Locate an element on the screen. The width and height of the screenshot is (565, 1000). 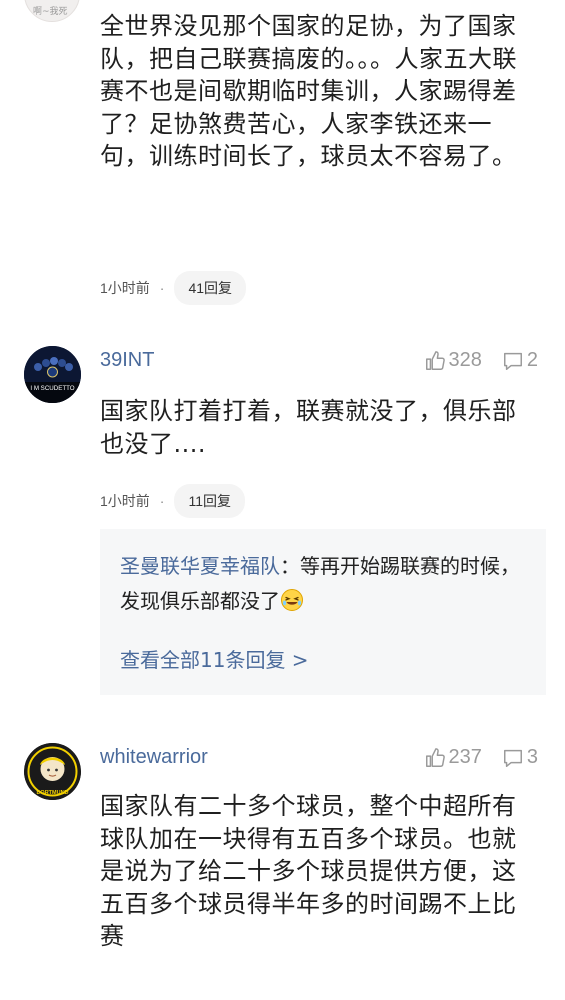
avatar: DORTMUND is located at coordinates (52, 771).